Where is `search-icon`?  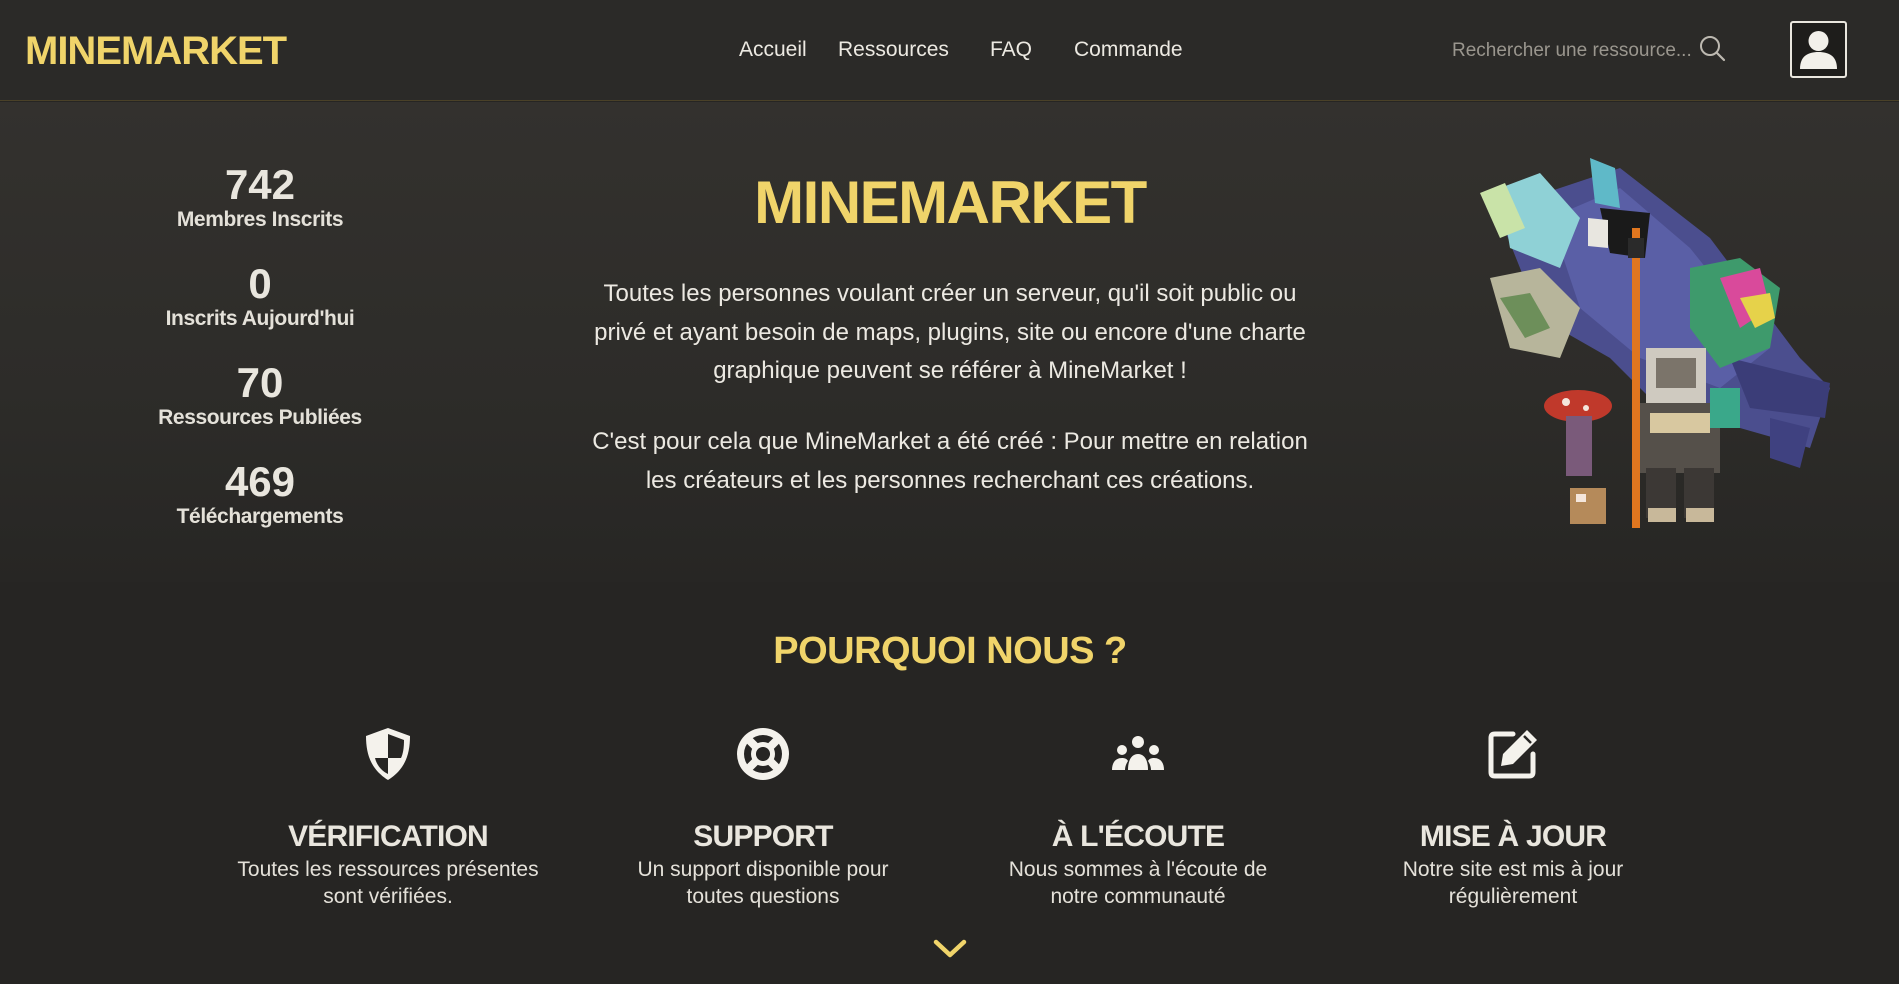
search-icon is located at coordinates (1713, 49).